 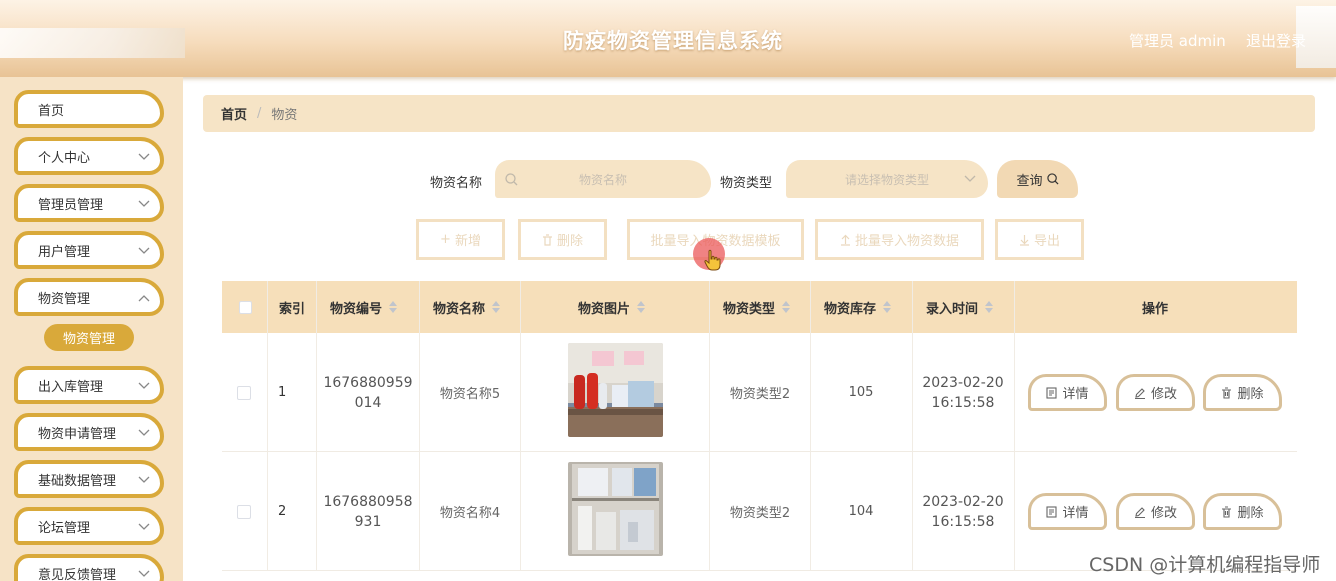 I want to click on chevron-up-icon, so click(x=144, y=298).